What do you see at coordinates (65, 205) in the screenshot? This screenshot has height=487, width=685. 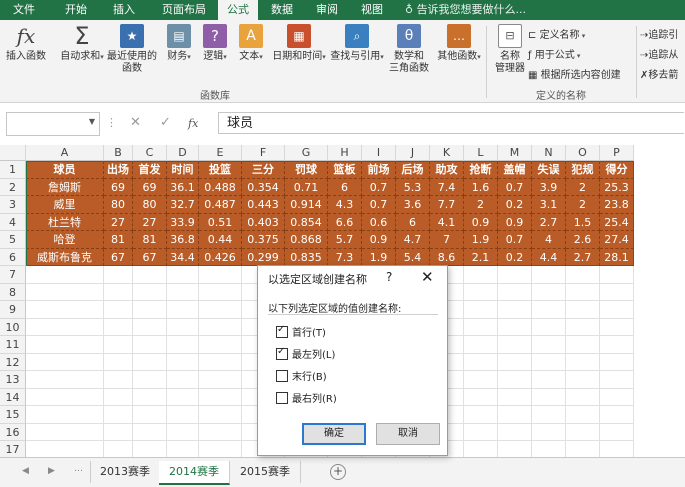 I see `table-cell: 威里` at bounding box center [65, 205].